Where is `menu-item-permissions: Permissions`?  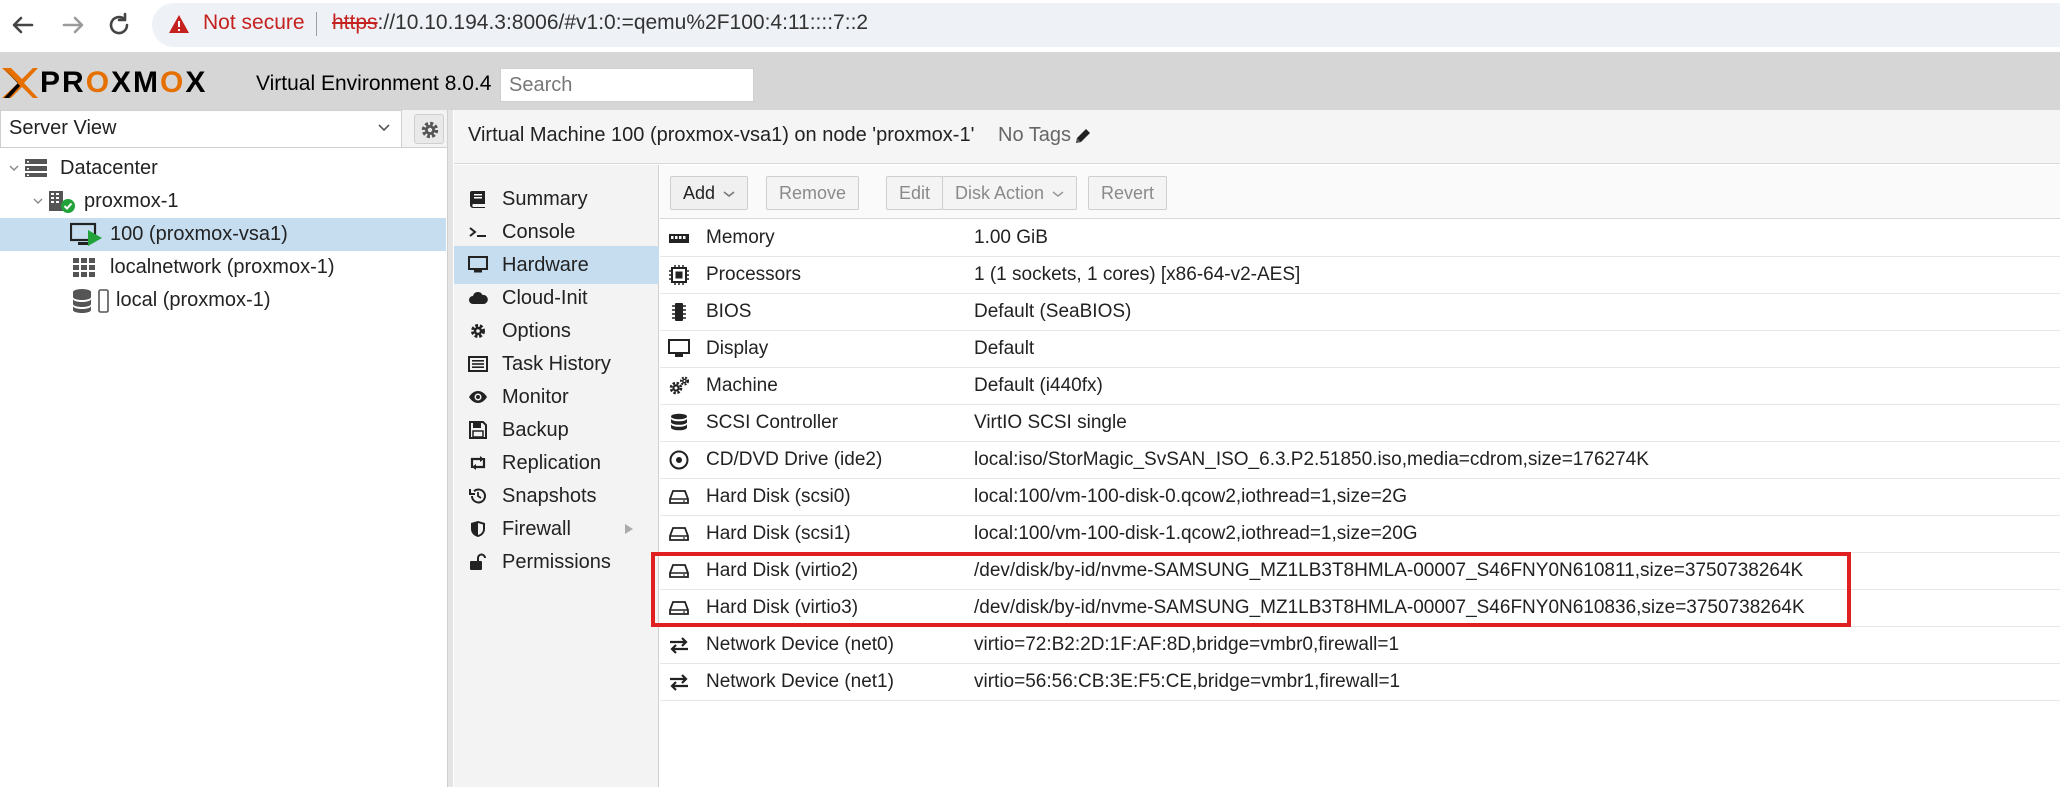
menu-item-permissions: Permissions is located at coordinates (556, 562).